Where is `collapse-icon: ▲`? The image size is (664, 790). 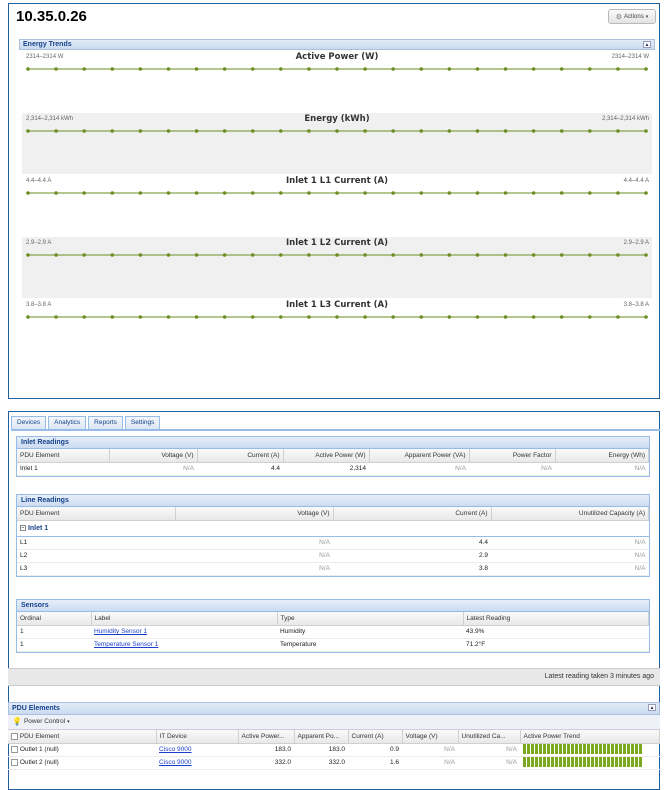 collapse-icon: ▲ is located at coordinates (652, 707).